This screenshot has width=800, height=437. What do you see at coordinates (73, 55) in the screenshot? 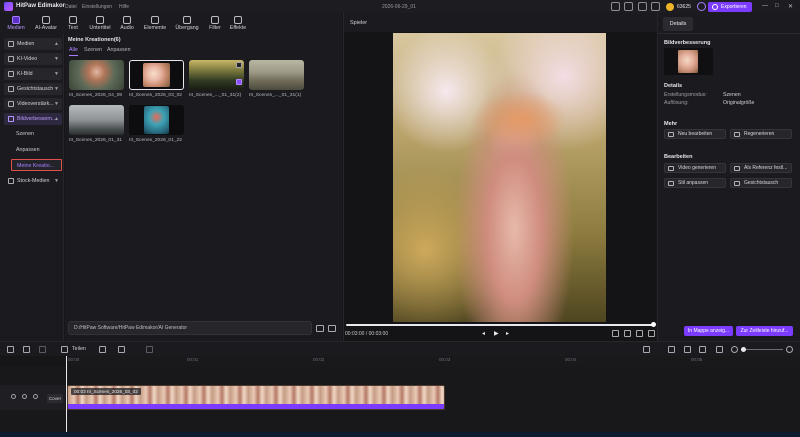
I see `filter-underline` at bounding box center [73, 55].